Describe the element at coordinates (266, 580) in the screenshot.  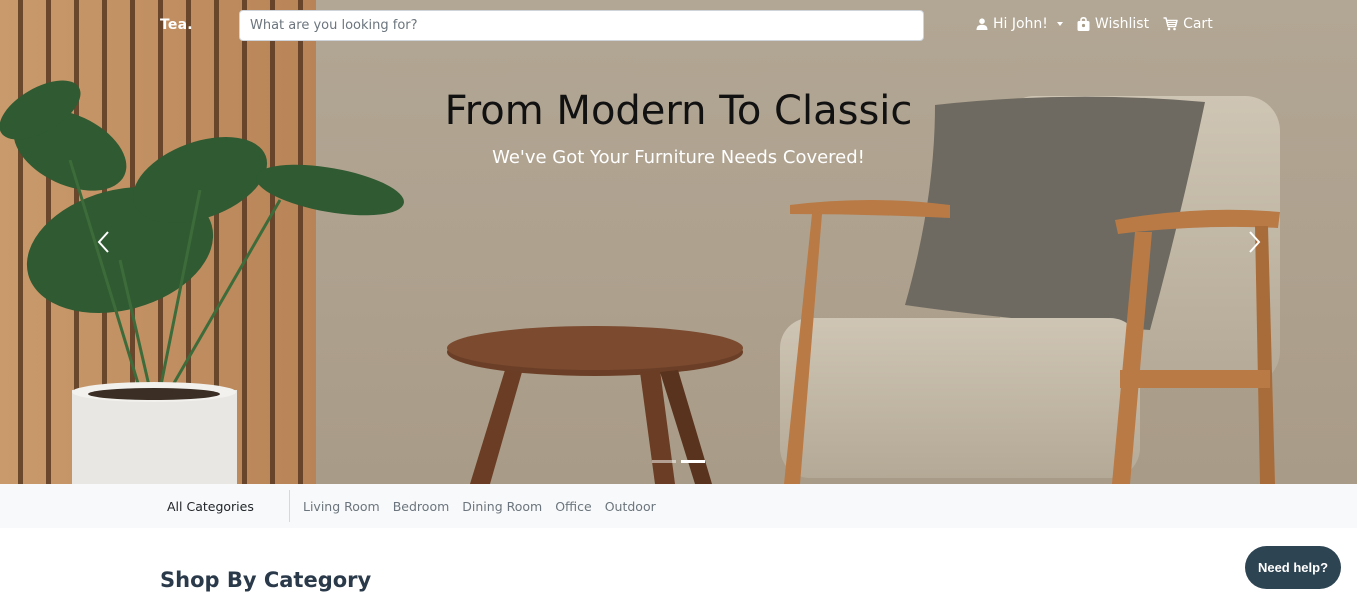
I see `section-title: Shop By Category` at that location.